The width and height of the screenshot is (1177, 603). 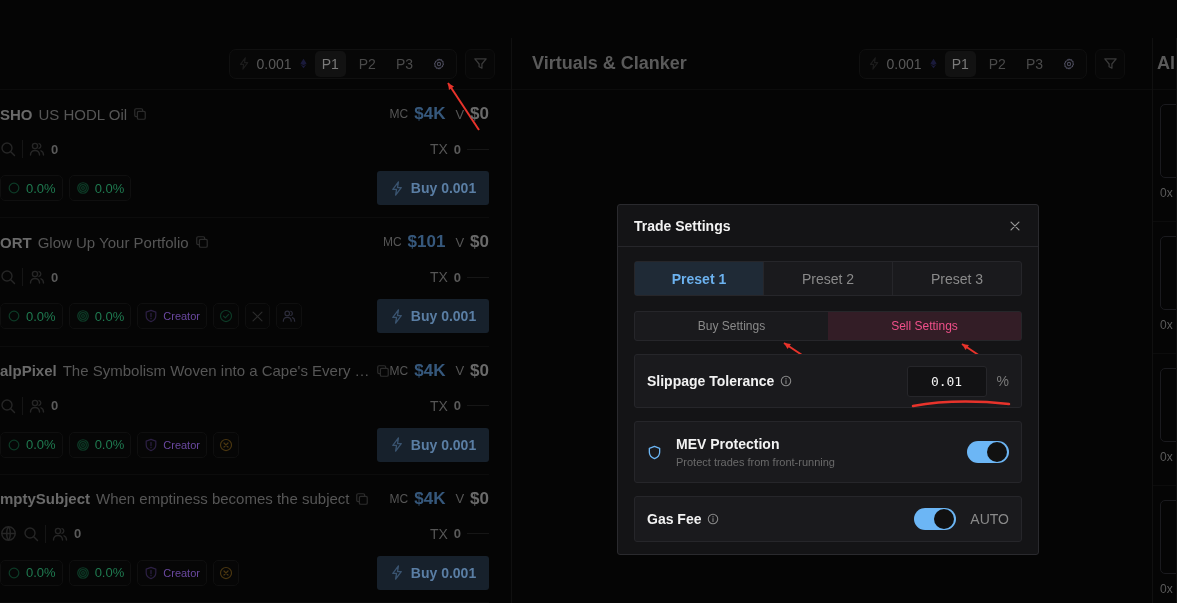 What do you see at coordinates (946, 381) in the screenshot?
I see `slippage-input: 0.01` at bounding box center [946, 381].